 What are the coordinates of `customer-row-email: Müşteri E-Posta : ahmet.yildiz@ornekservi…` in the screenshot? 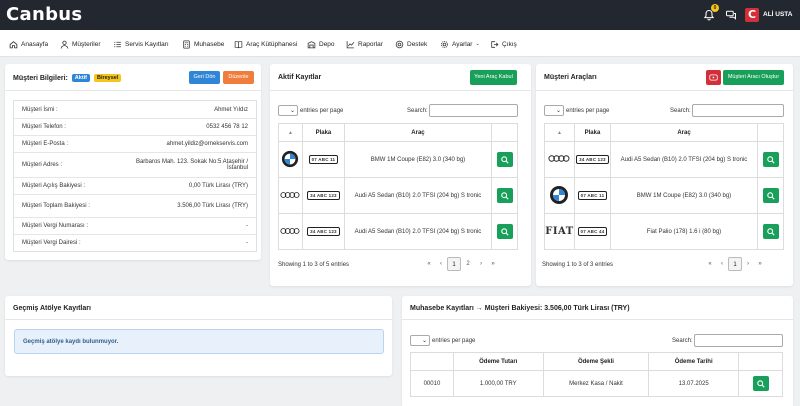 It's located at (135, 143).